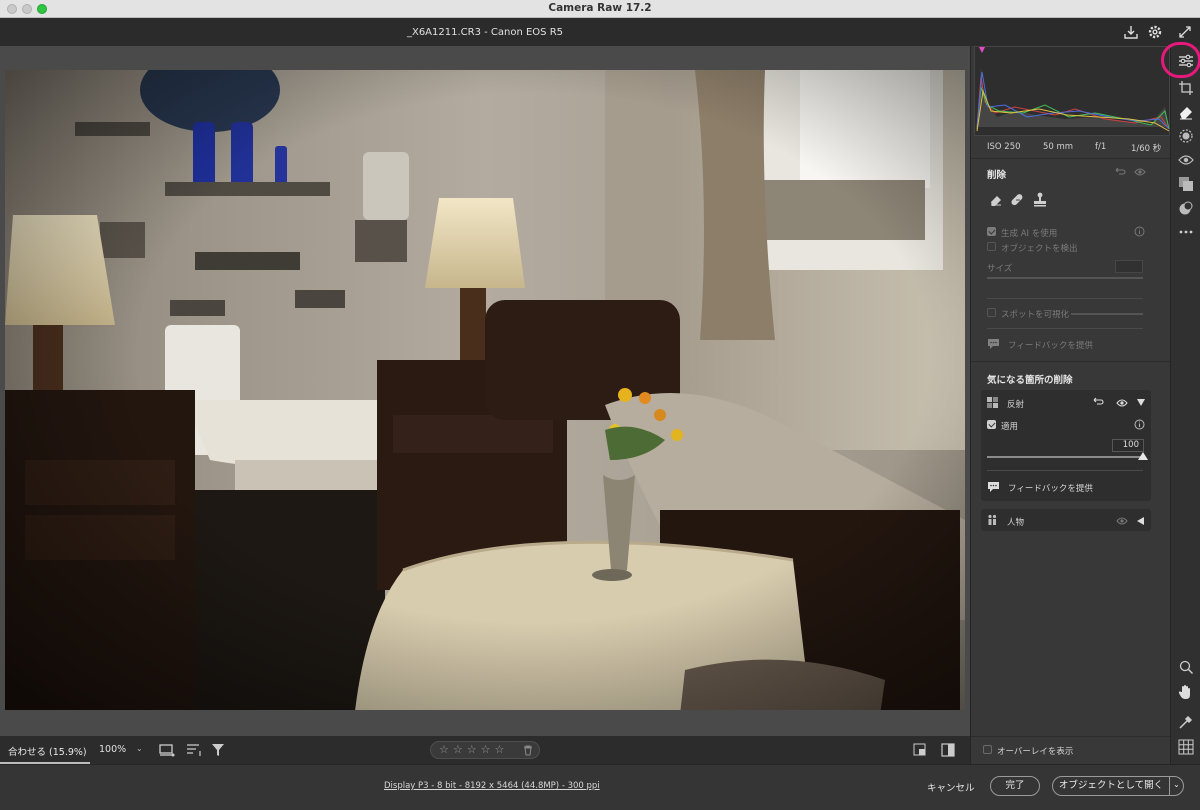 This screenshot has width=1200, height=810. I want to click on save-image-icon, so click(1131, 32).